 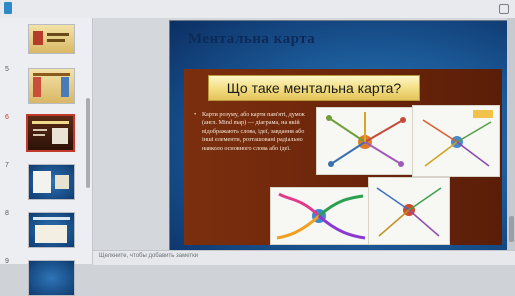 What do you see at coordinates (511, 134) in the screenshot?
I see `vertical-scrollbar` at bounding box center [511, 134].